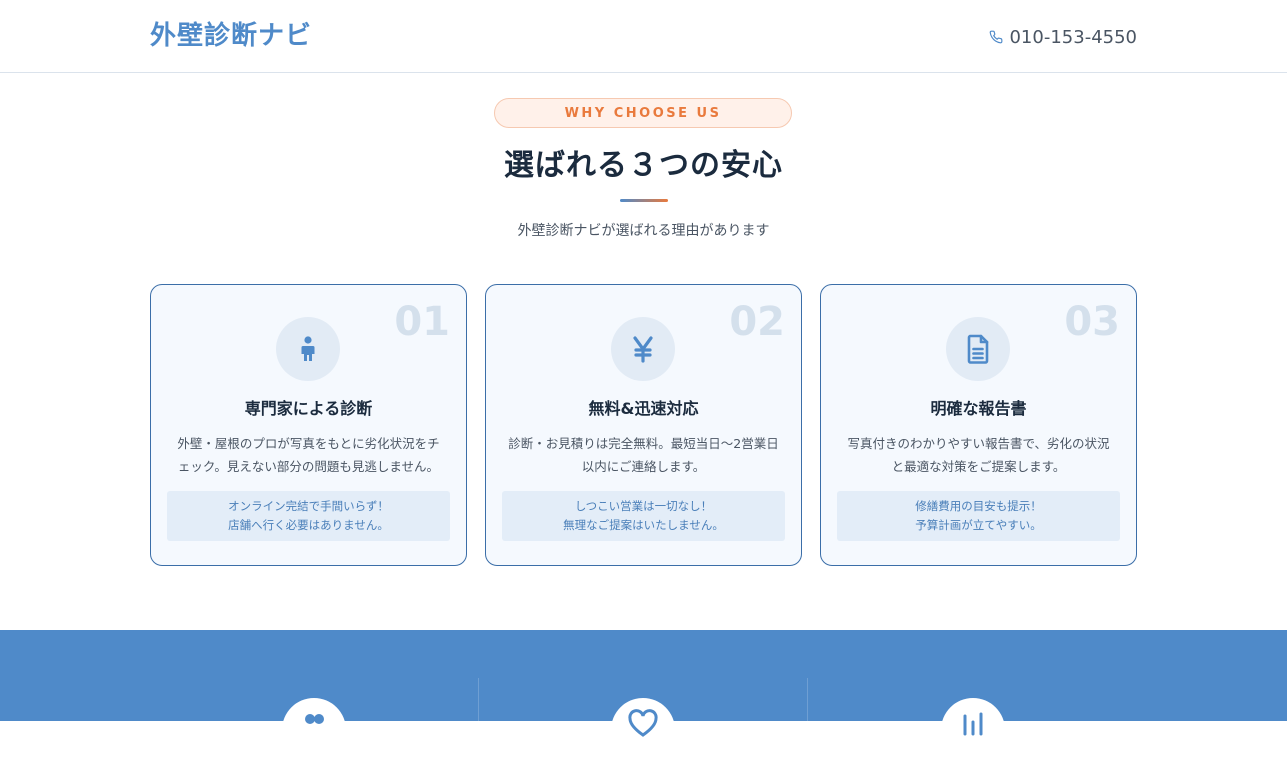  I want to click on section-title: 選ばれる３つの安心, so click(643, 165).